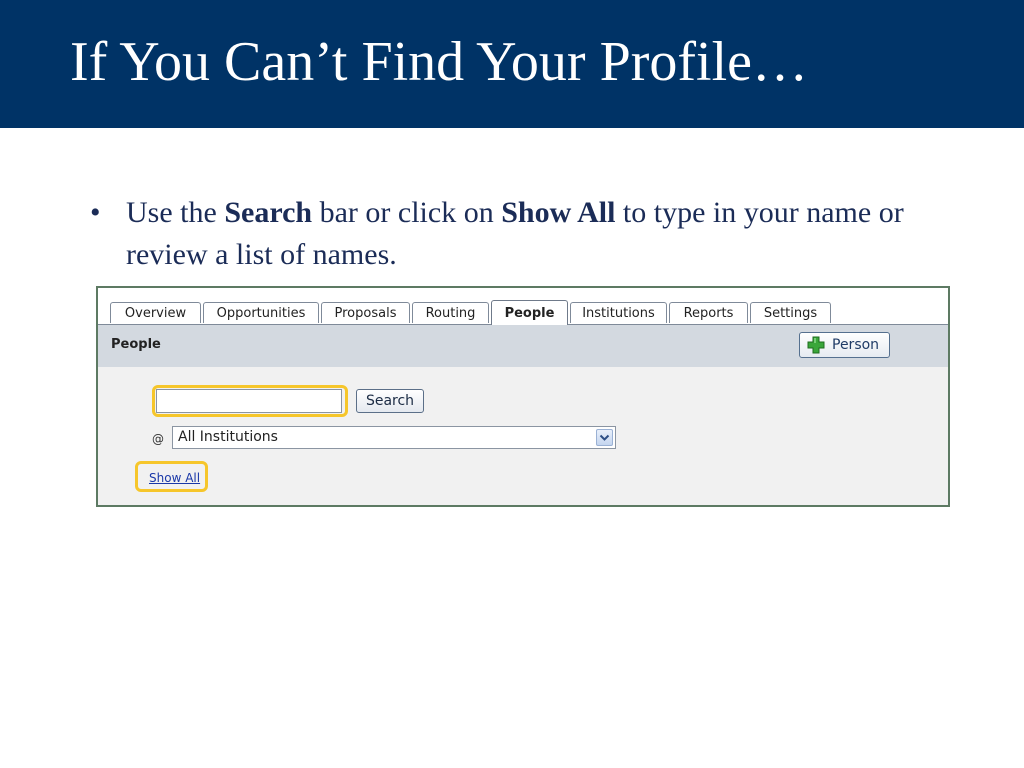  I want to click on bullet-bold-search: Search, so click(268, 212).